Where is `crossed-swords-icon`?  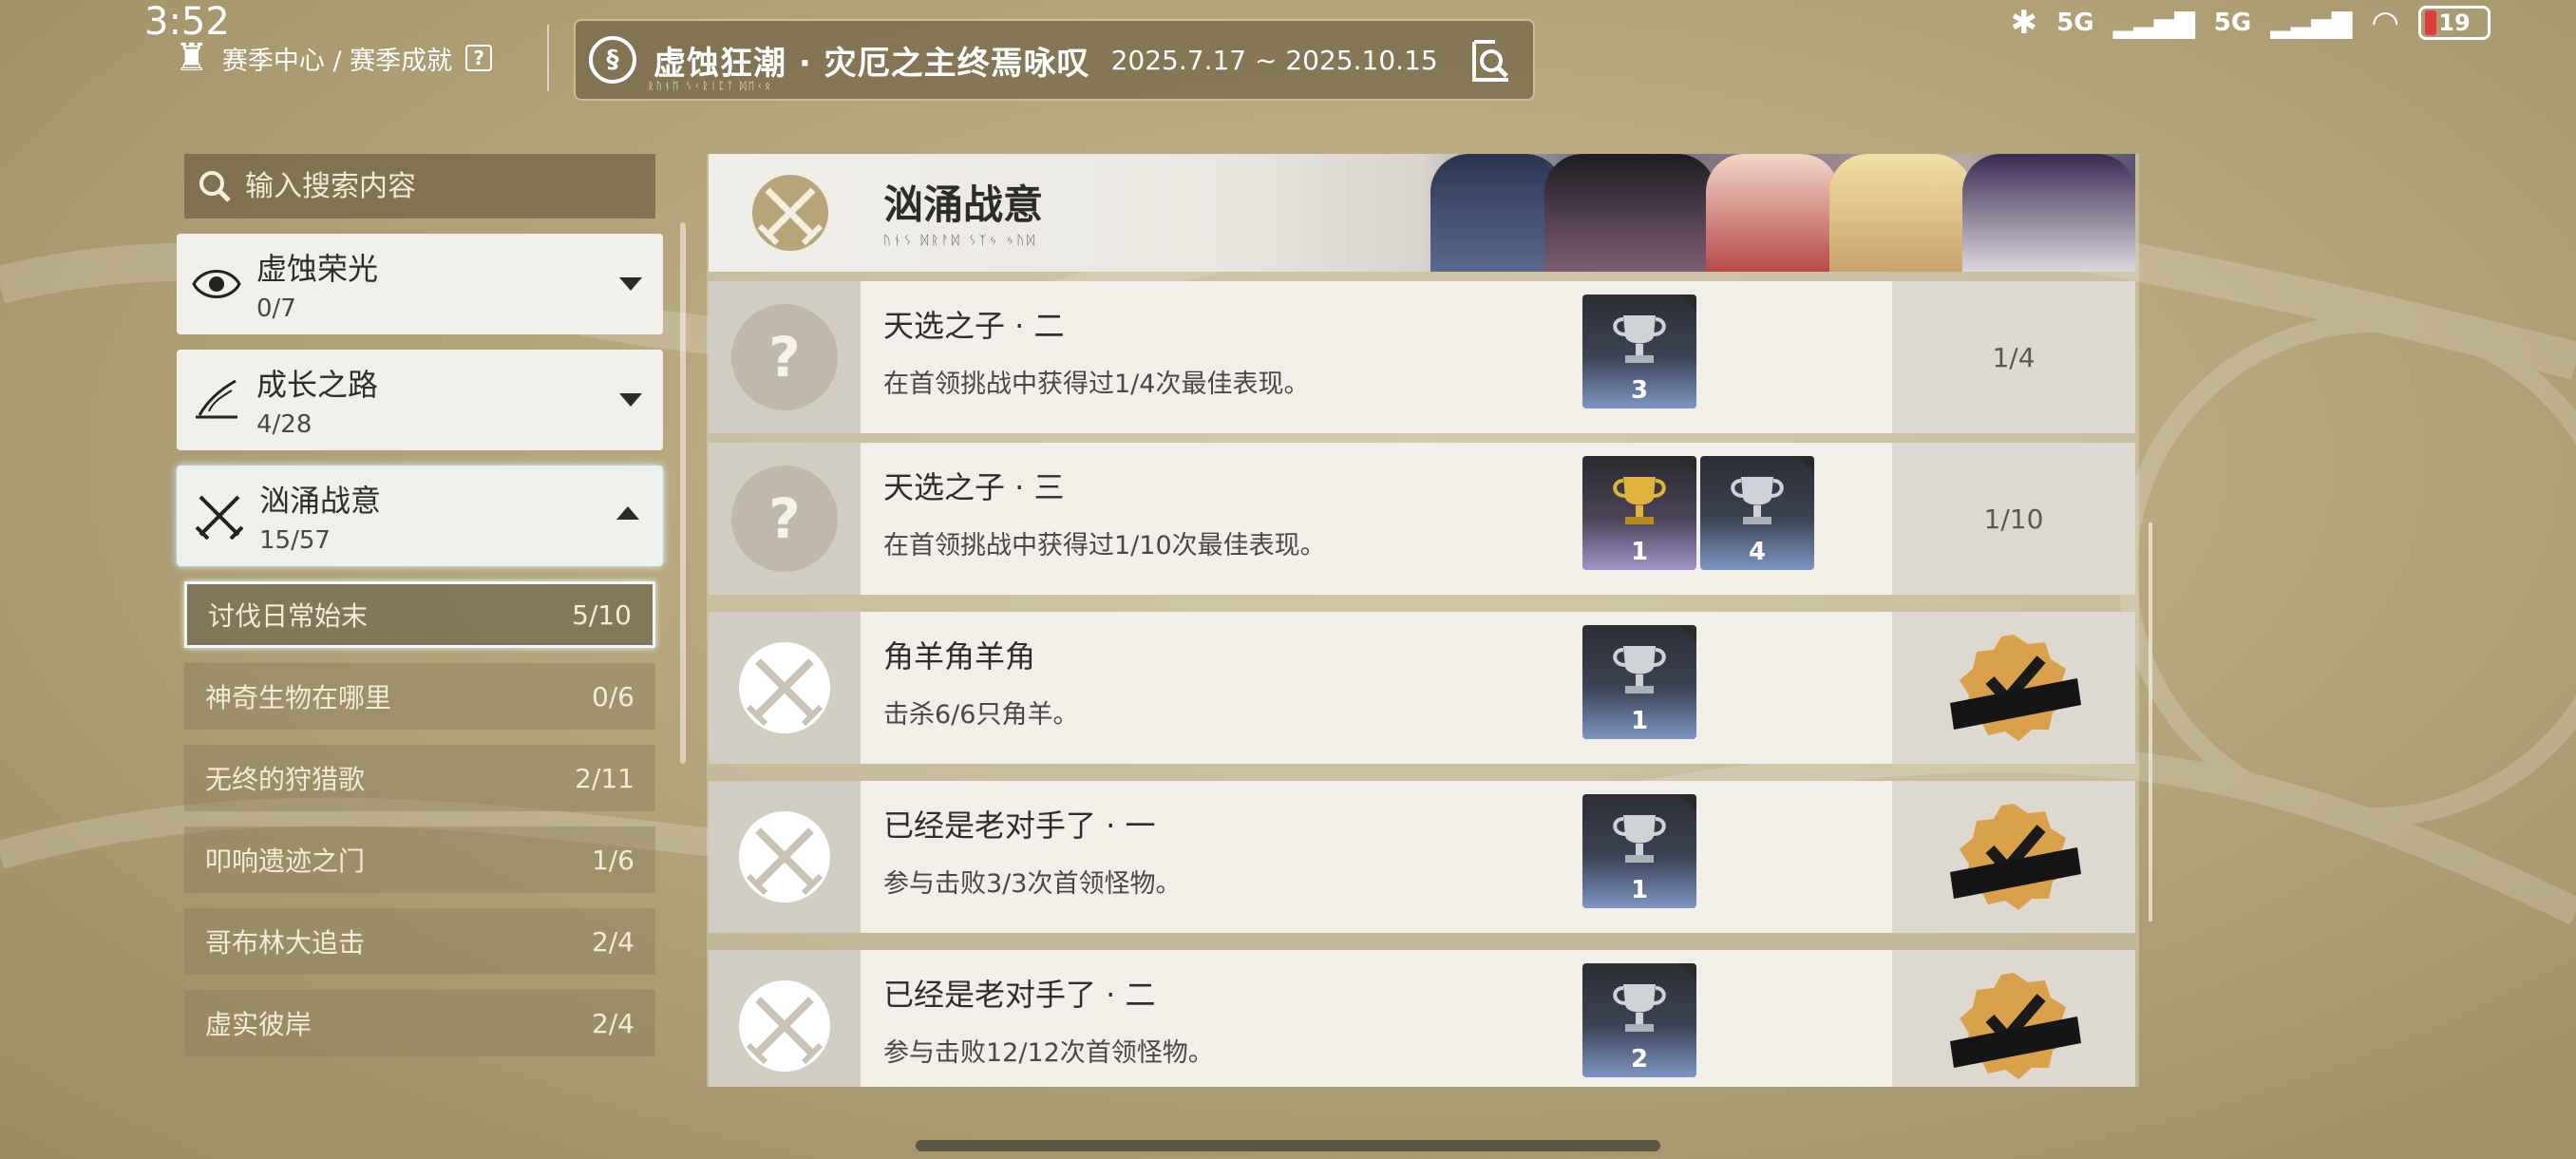 crossed-swords-icon is located at coordinates (219, 515).